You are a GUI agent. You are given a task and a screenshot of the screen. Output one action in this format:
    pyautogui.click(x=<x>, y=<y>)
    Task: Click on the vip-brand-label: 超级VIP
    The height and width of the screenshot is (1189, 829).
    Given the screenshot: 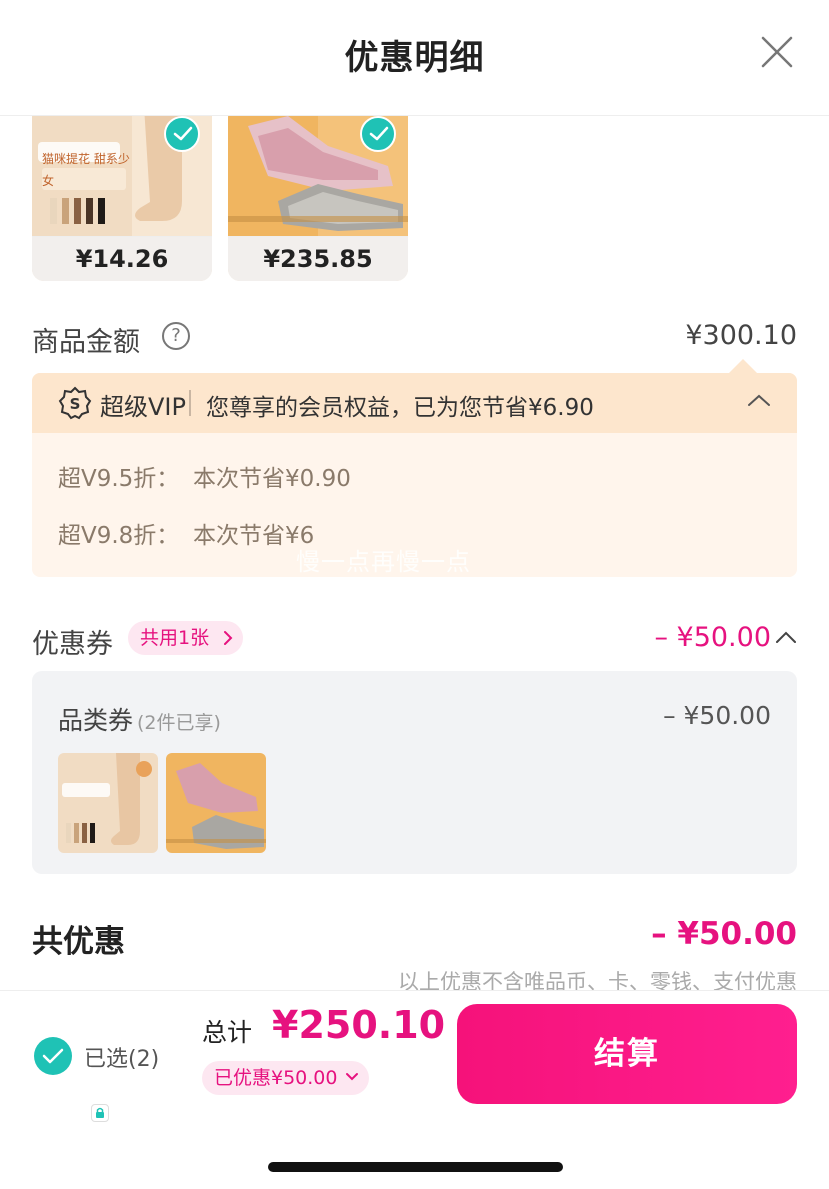 What is the action you would take?
    pyautogui.click(x=143, y=407)
    